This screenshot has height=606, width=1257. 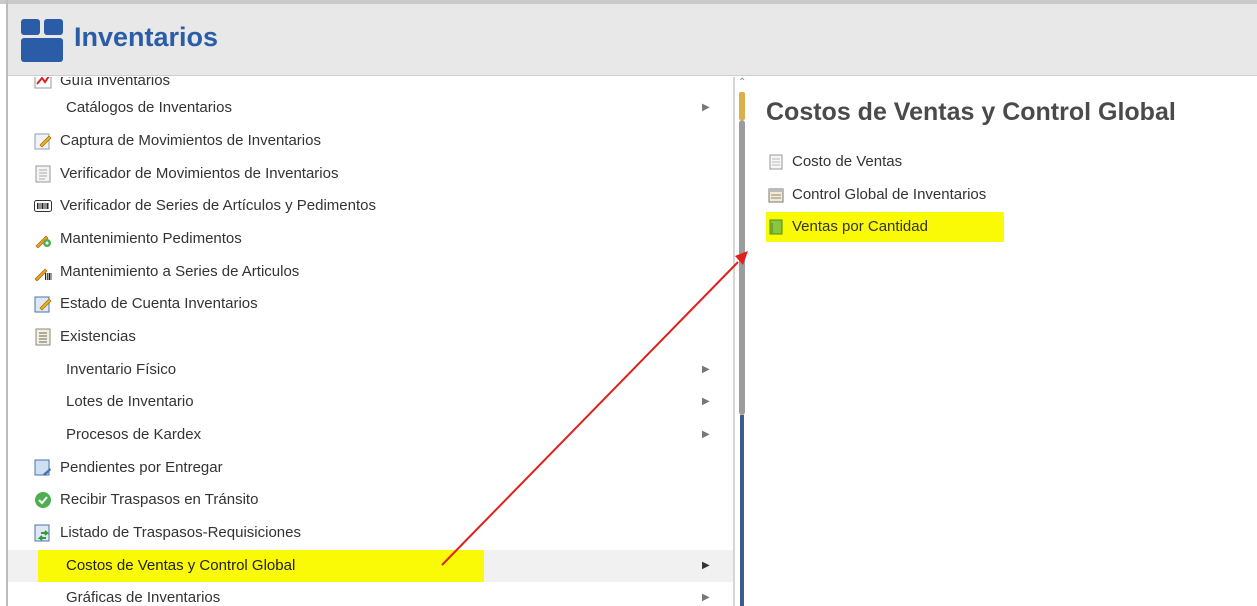 What do you see at coordinates (632, 40) in the screenshot?
I see `app-header: Inventarios` at bounding box center [632, 40].